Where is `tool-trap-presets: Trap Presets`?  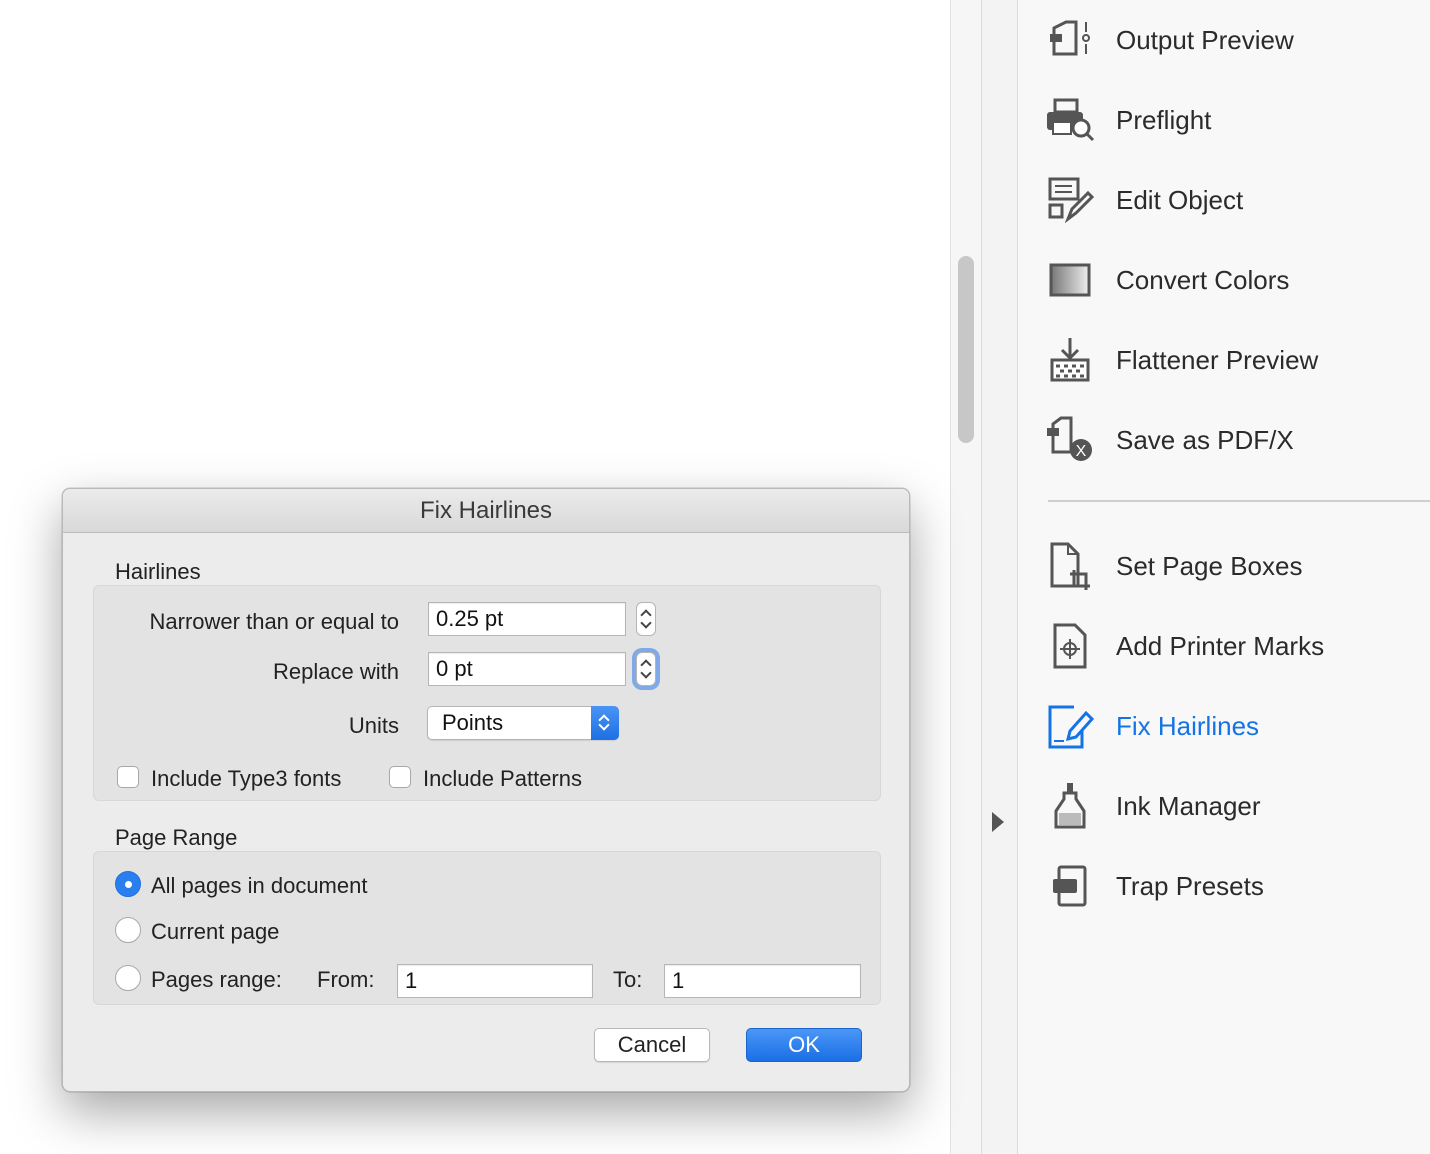 tool-trap-presets: Trap Presets is located at coordinates (1230, 886).